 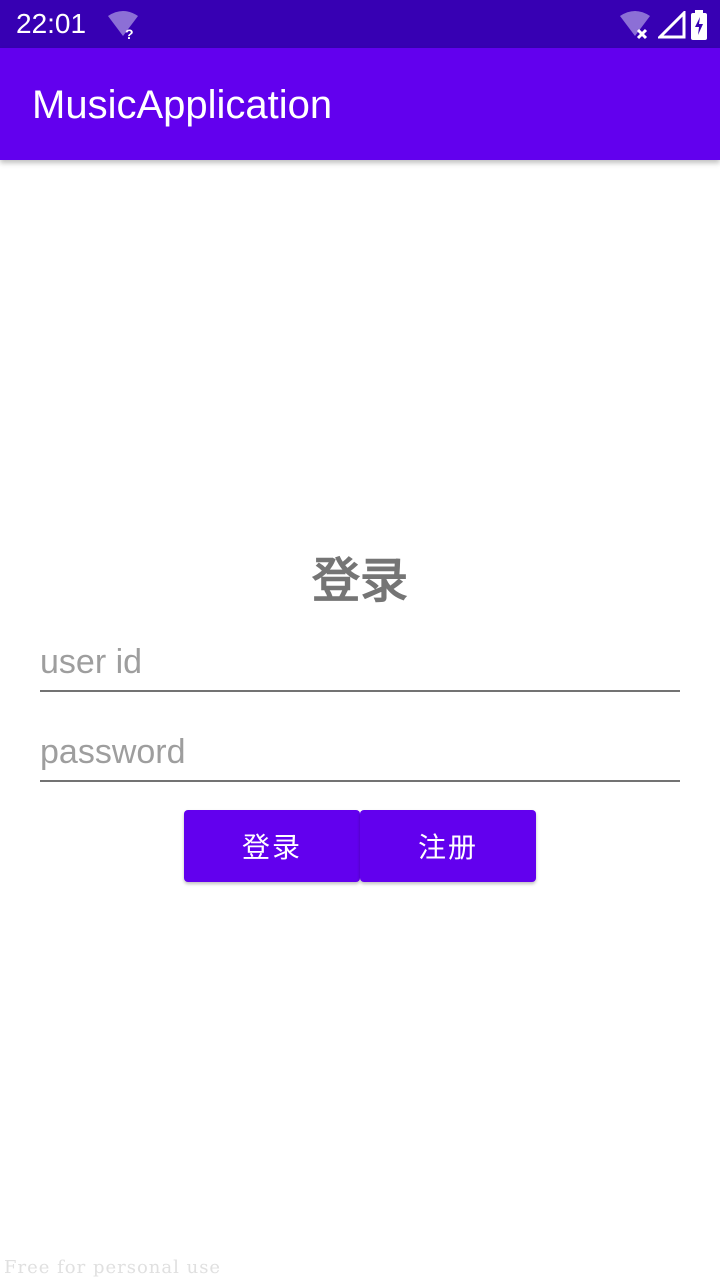 I want to click on app-title: MusicApplication, so click(x=182, y=105).